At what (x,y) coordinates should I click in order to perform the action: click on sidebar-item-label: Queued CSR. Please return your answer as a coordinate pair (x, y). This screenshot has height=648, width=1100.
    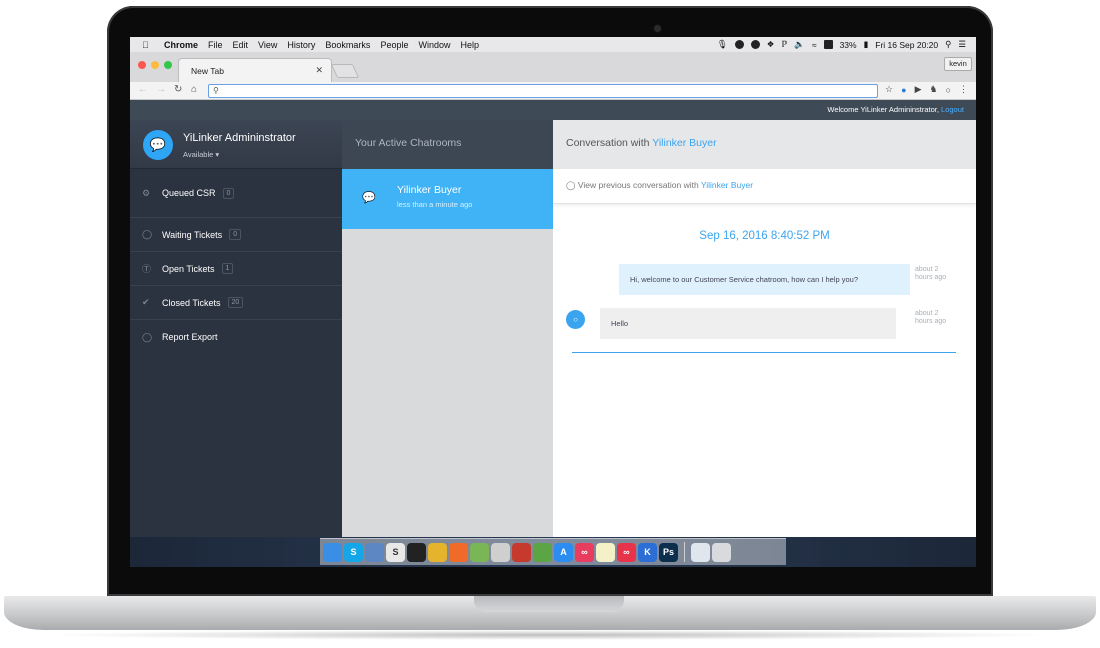
    Looking at the image, I should click on (189, 193).